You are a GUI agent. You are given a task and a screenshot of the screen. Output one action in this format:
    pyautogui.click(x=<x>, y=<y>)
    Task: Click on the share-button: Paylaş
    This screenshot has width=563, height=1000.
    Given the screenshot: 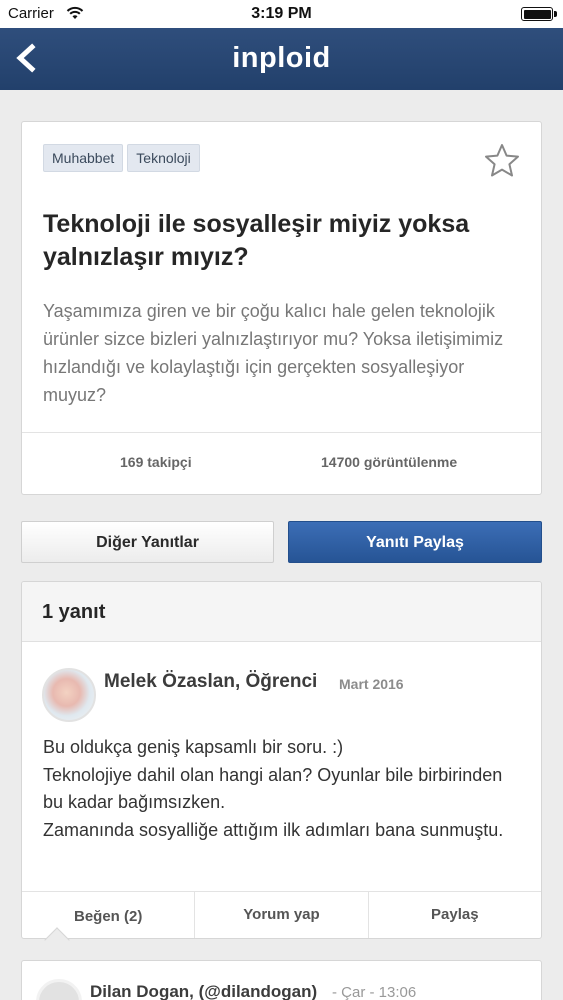 What is the action you would take?
    pyautogui.click(x=455, y=915)
    